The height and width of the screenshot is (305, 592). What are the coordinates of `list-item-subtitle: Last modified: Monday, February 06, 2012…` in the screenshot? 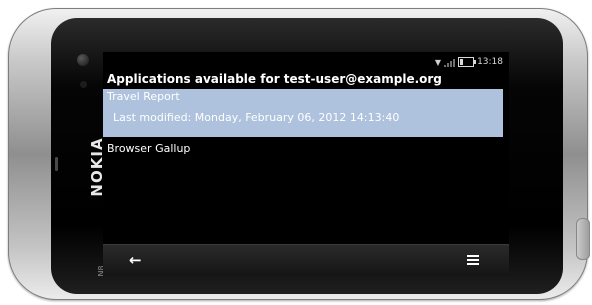 It's located at (256, 117).